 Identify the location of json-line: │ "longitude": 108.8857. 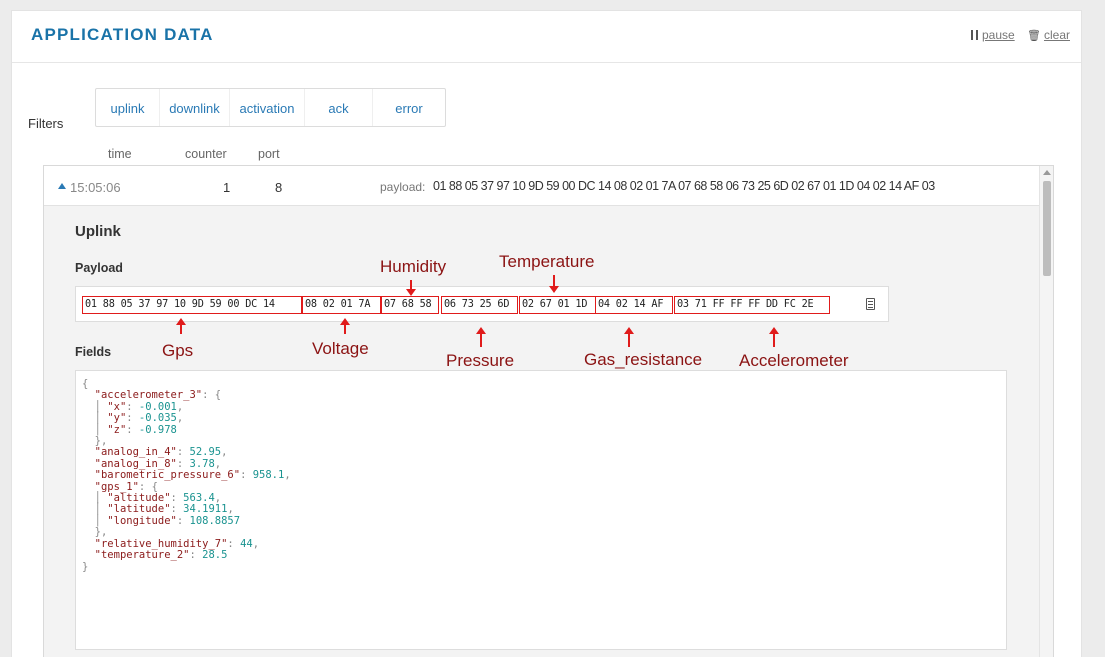
(544, 520).